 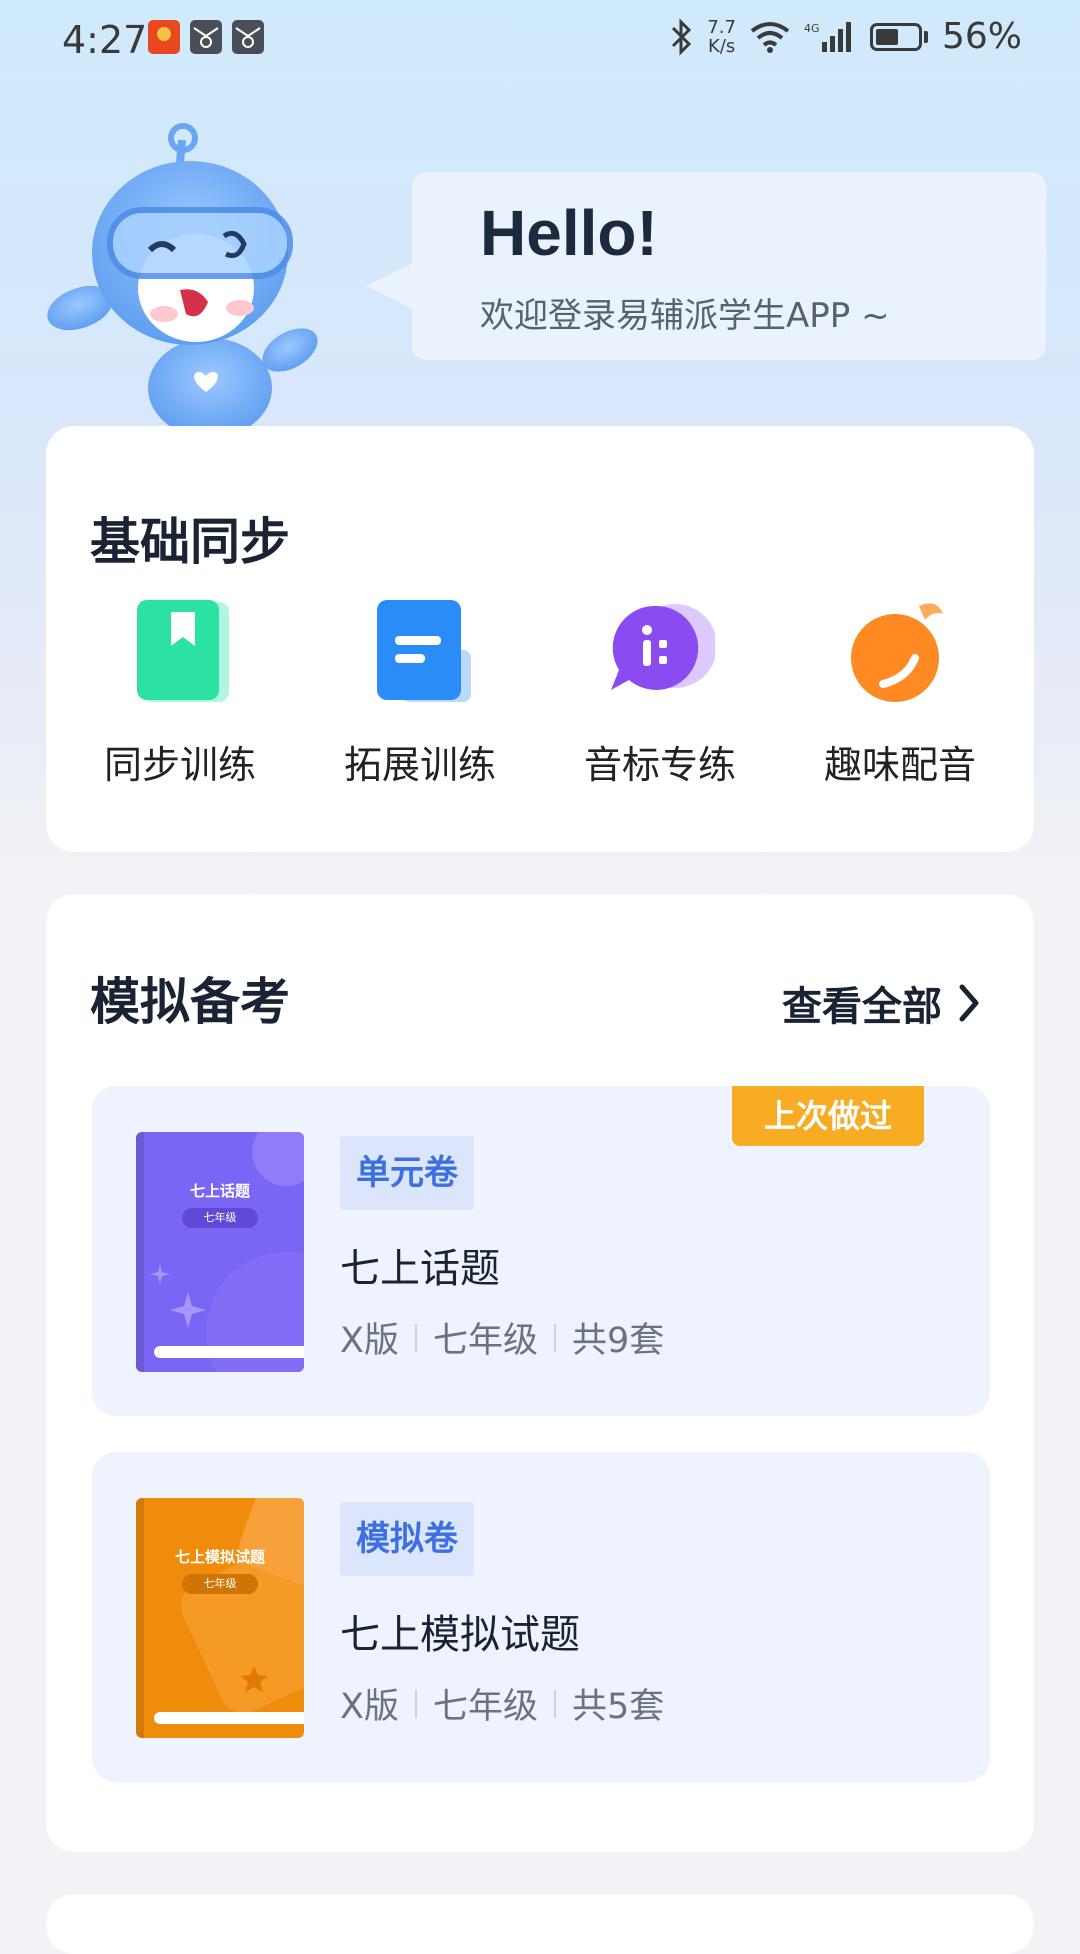 What do you see at coordinates (540, 40) in the screenshot?
I see `status-bar: 4:27 7.7 K/s 4G 56%` at bounding box center [540, 40].